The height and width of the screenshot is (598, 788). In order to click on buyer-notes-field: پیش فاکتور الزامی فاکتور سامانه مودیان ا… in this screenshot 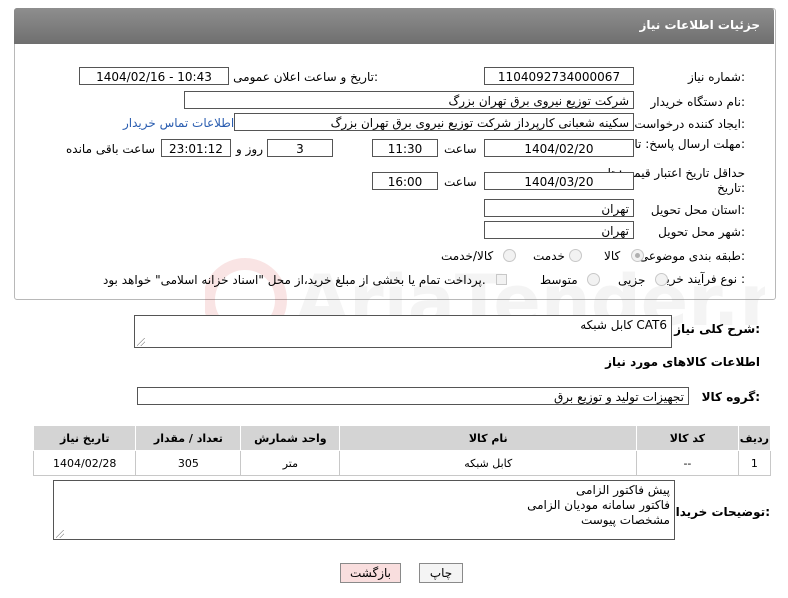, I will do `click(364, 510)`.